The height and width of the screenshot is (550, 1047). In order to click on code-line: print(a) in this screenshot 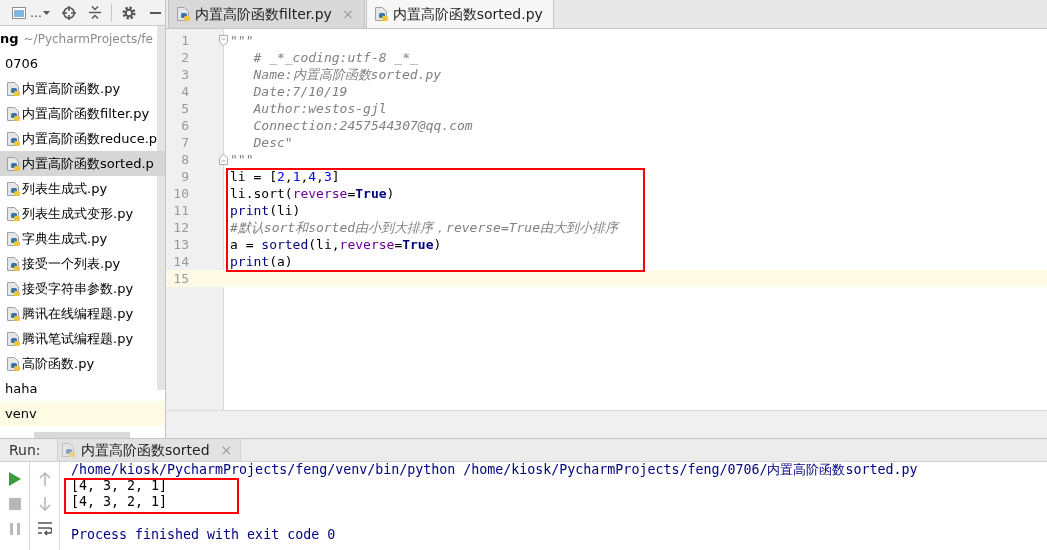, I will do `click(261, 261)`.